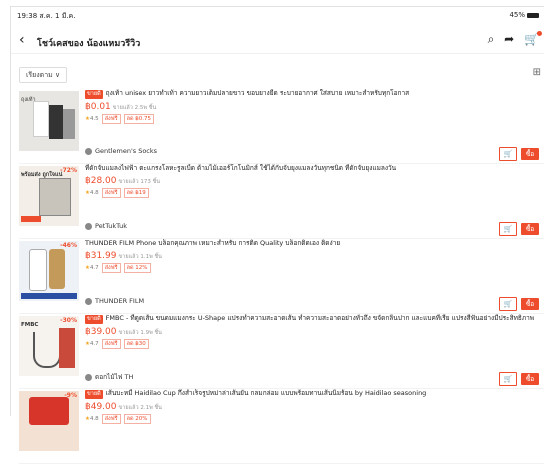 This screenshot has width=544, height=464. Describe the element at coordinates (39, 75) in the screenshot. I see `sort-label: เรียงตาม` at that location.